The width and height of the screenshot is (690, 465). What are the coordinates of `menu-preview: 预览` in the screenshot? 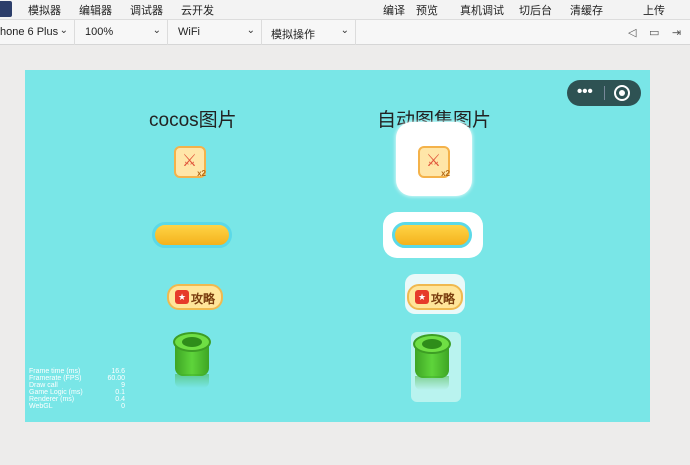 It's located at (427, 10).